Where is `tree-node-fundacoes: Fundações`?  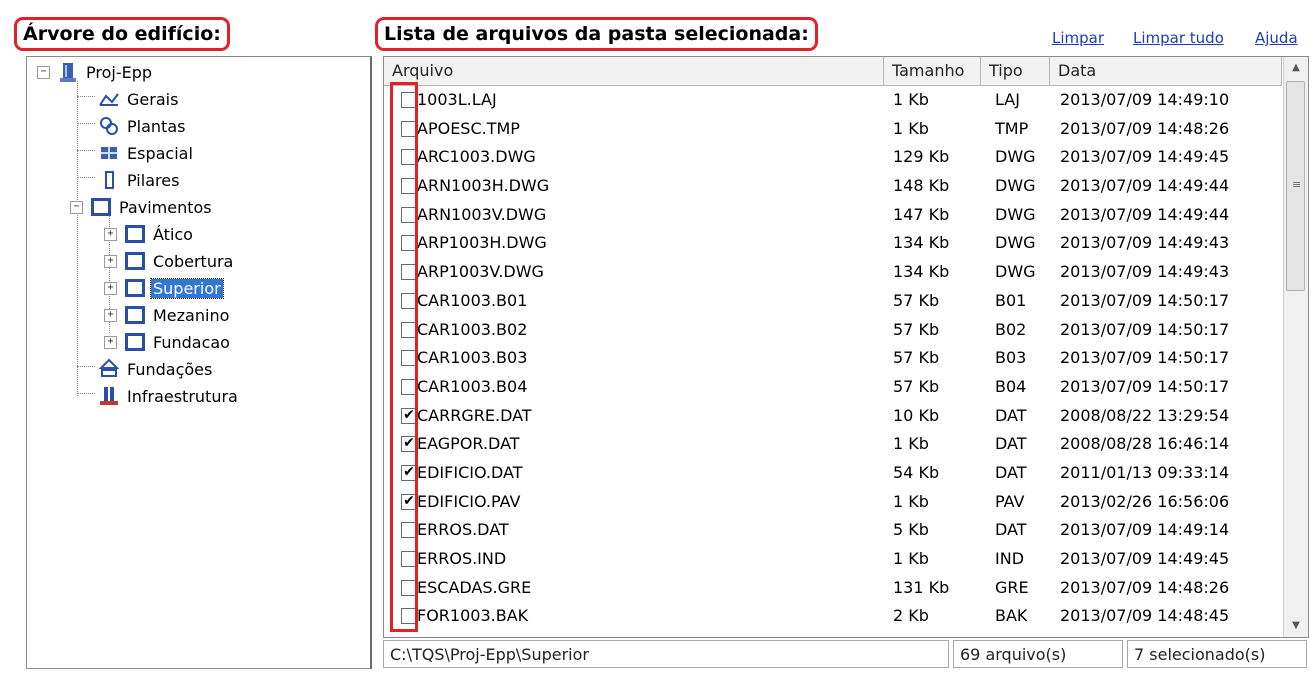
tree-node-fundacoes: Fundações is located at coordinates (155, 369).